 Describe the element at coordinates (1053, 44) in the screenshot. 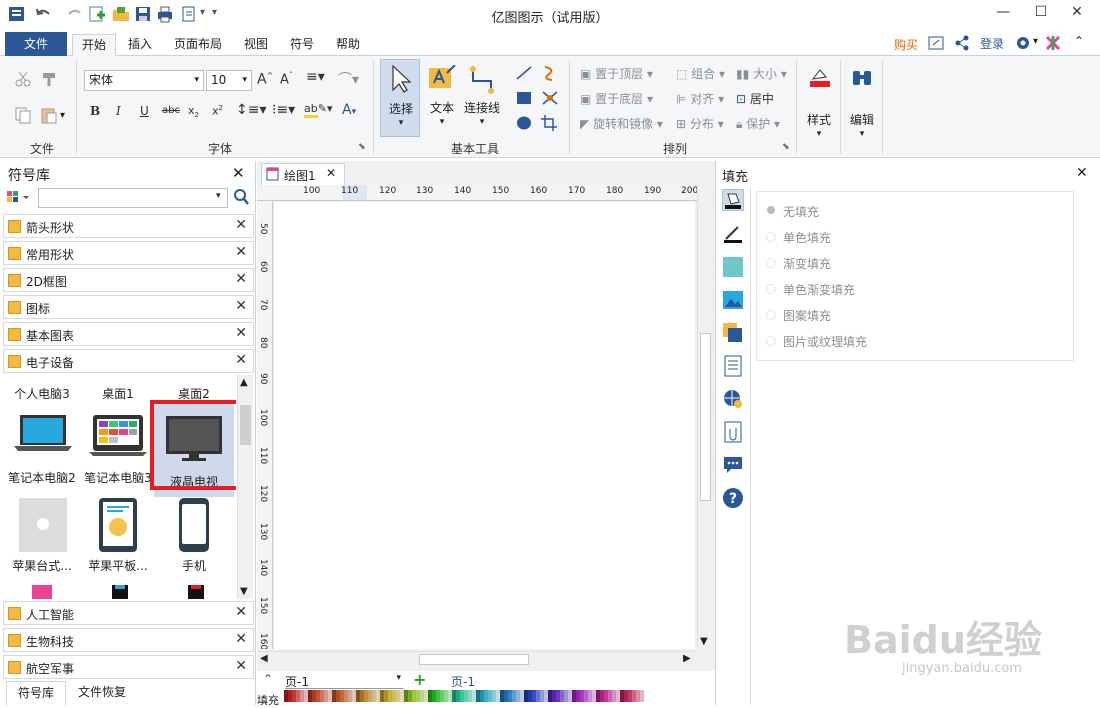

I see `theme-icon` at that location.